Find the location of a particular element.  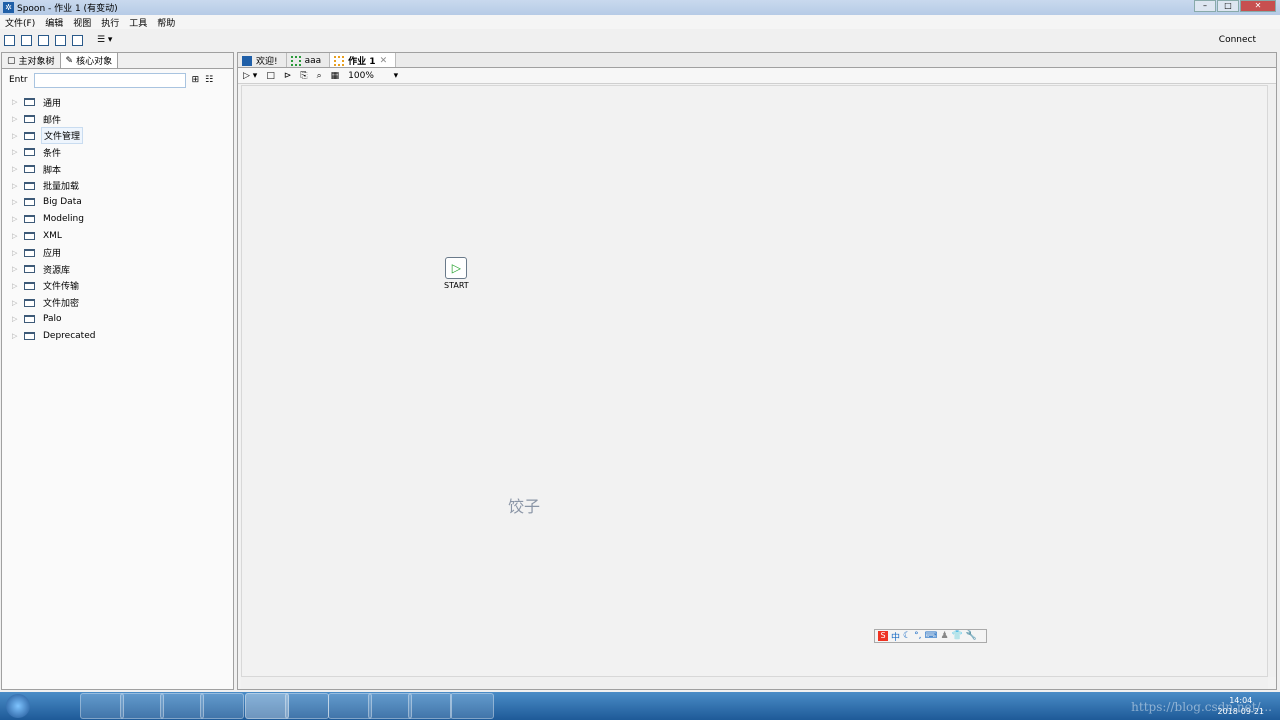

minimize-button: – is located at coordinates (1205, 6).